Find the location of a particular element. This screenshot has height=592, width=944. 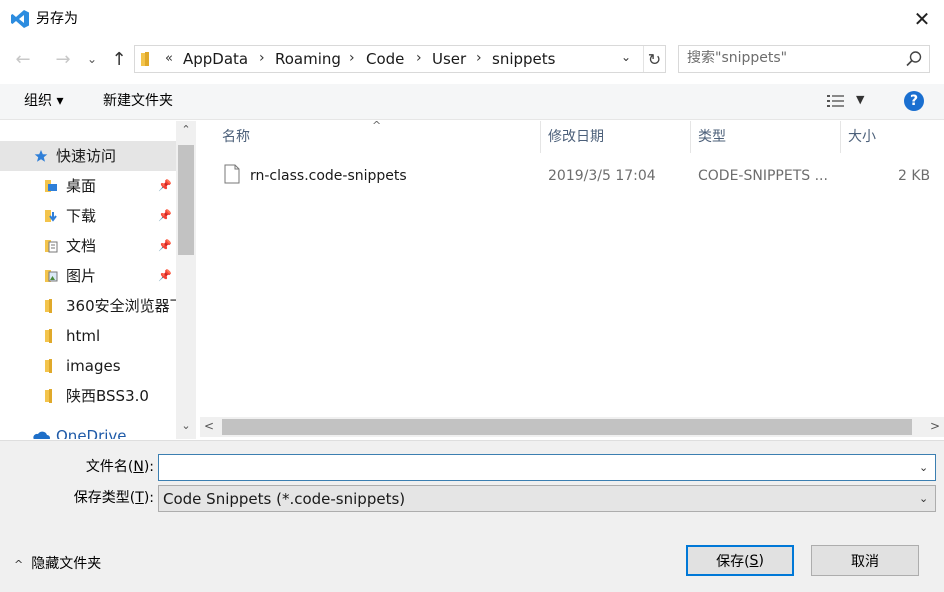

sidebar-item-360-browser: 360安全浏览器下 is located at coordinates (88, 306).